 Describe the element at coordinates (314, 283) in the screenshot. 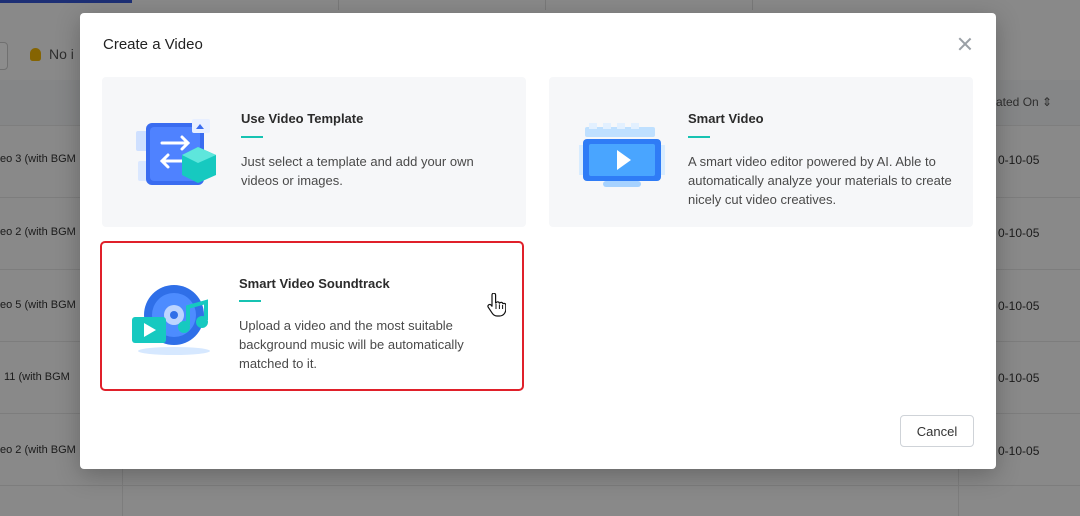

I see `option-title: Smart Video Soundtrack` at that location.